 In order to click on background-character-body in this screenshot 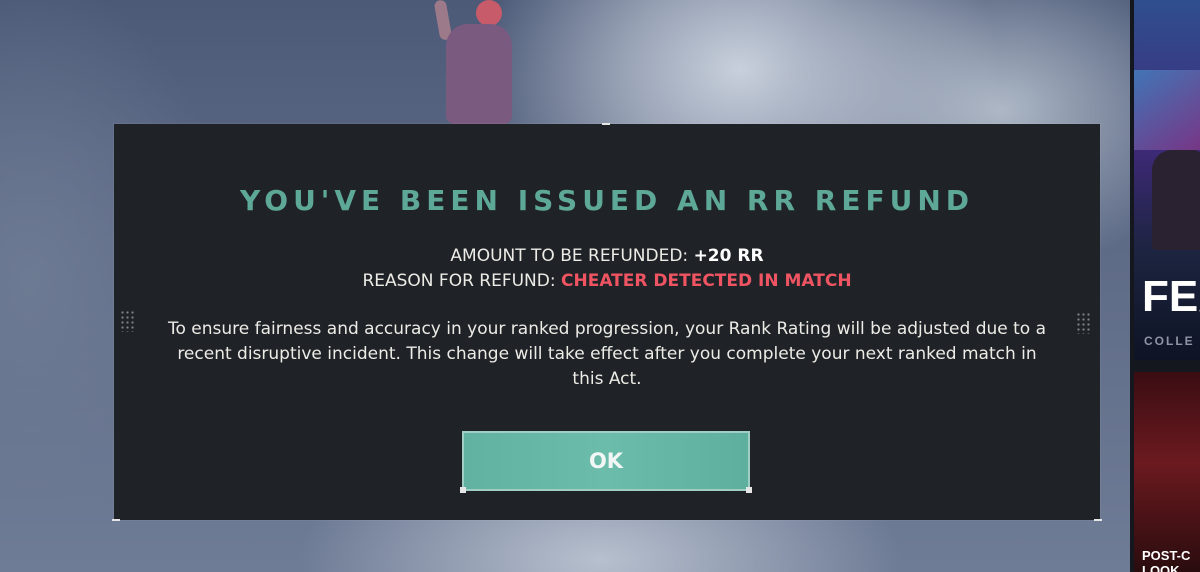, I will do `click(479, 74)`.